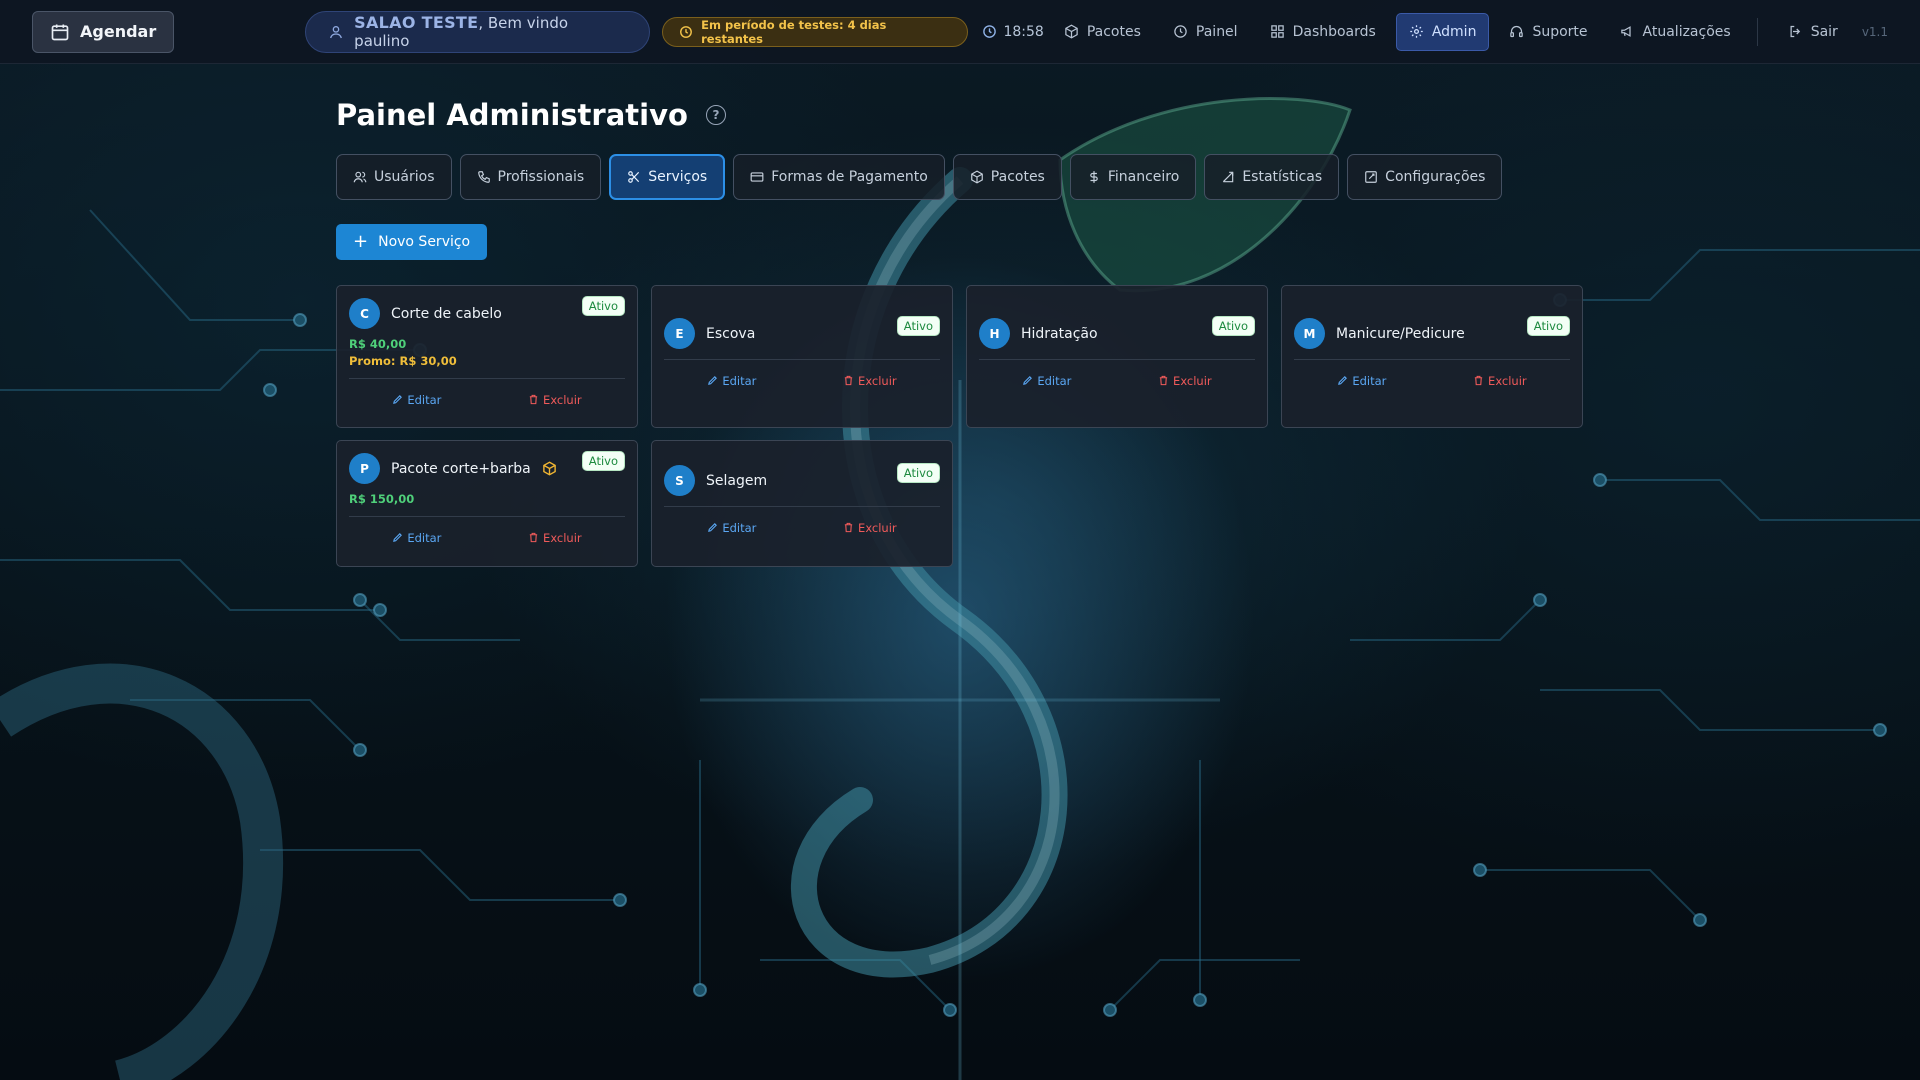  I want to click on new-service-label: Novo Serviço, so click(424, 242).